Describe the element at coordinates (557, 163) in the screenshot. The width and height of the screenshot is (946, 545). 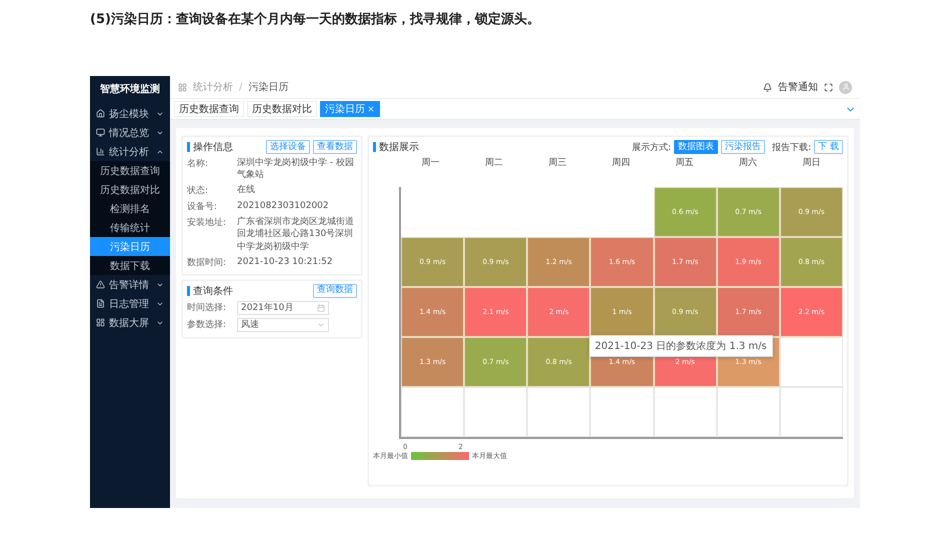
I see `weekday-label: 周三` at that location.